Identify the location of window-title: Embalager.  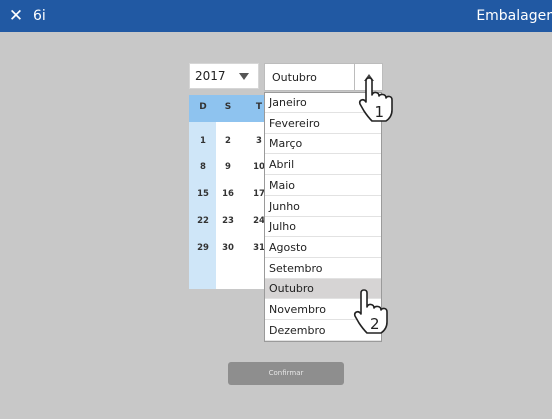
(514, 16).